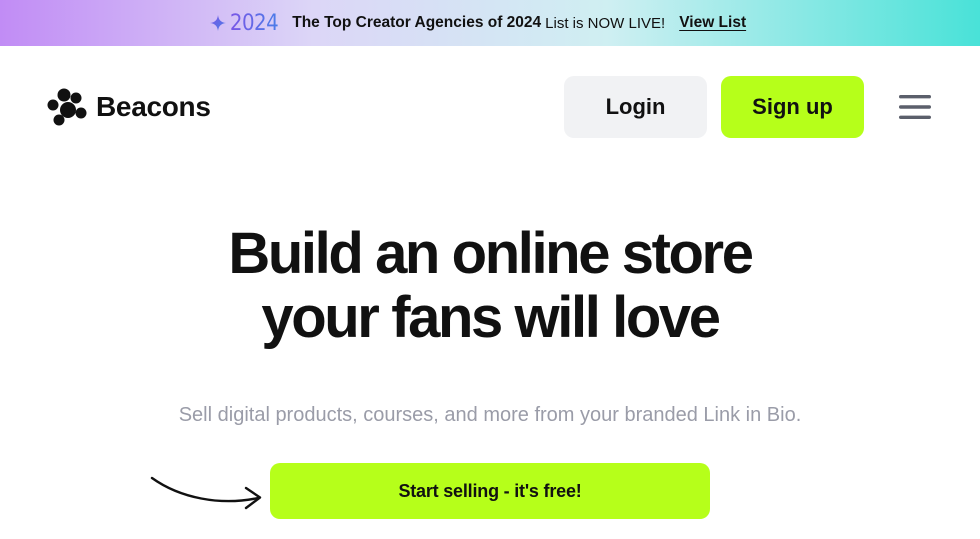 The height and width of the screenshot is (539, 980). I want to click on logo-text: Beacons, so click(153, 106).